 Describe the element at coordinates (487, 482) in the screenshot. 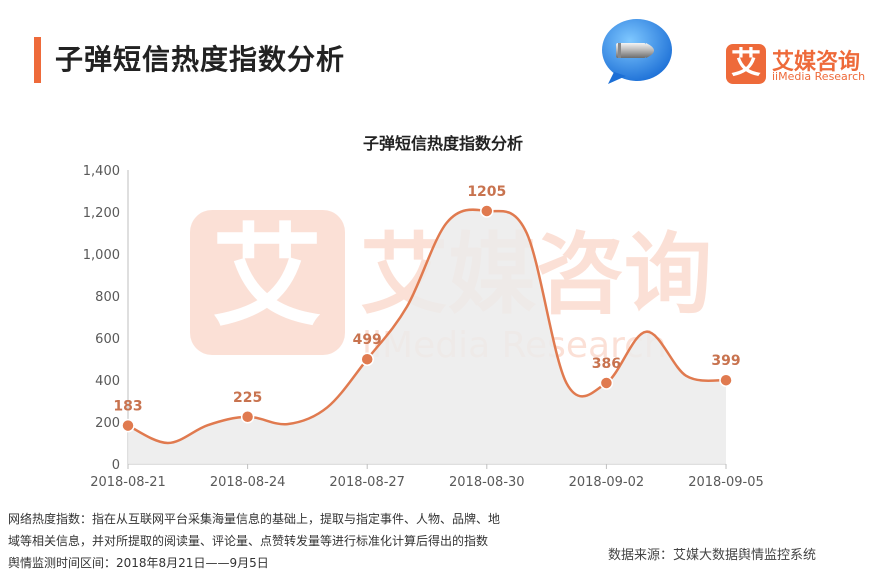

I see `x-tick-label: 2018-08-30` at that location.